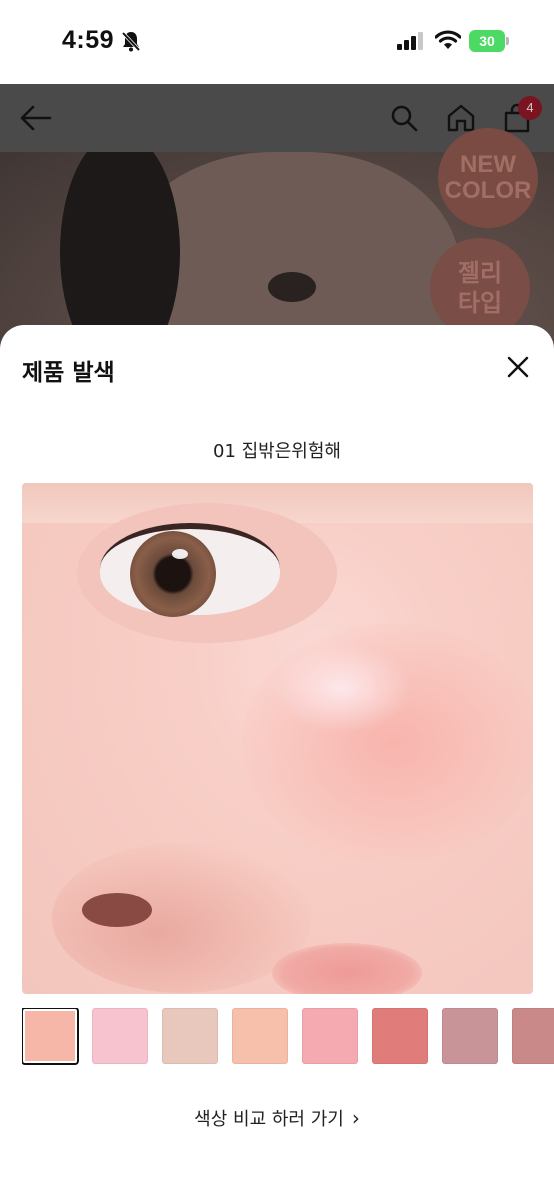  What do you see at coordinates (480, 288) in the screenshot?
I see `jelly-type-badge: 젤리 타입` at bounding box center [480, 288].